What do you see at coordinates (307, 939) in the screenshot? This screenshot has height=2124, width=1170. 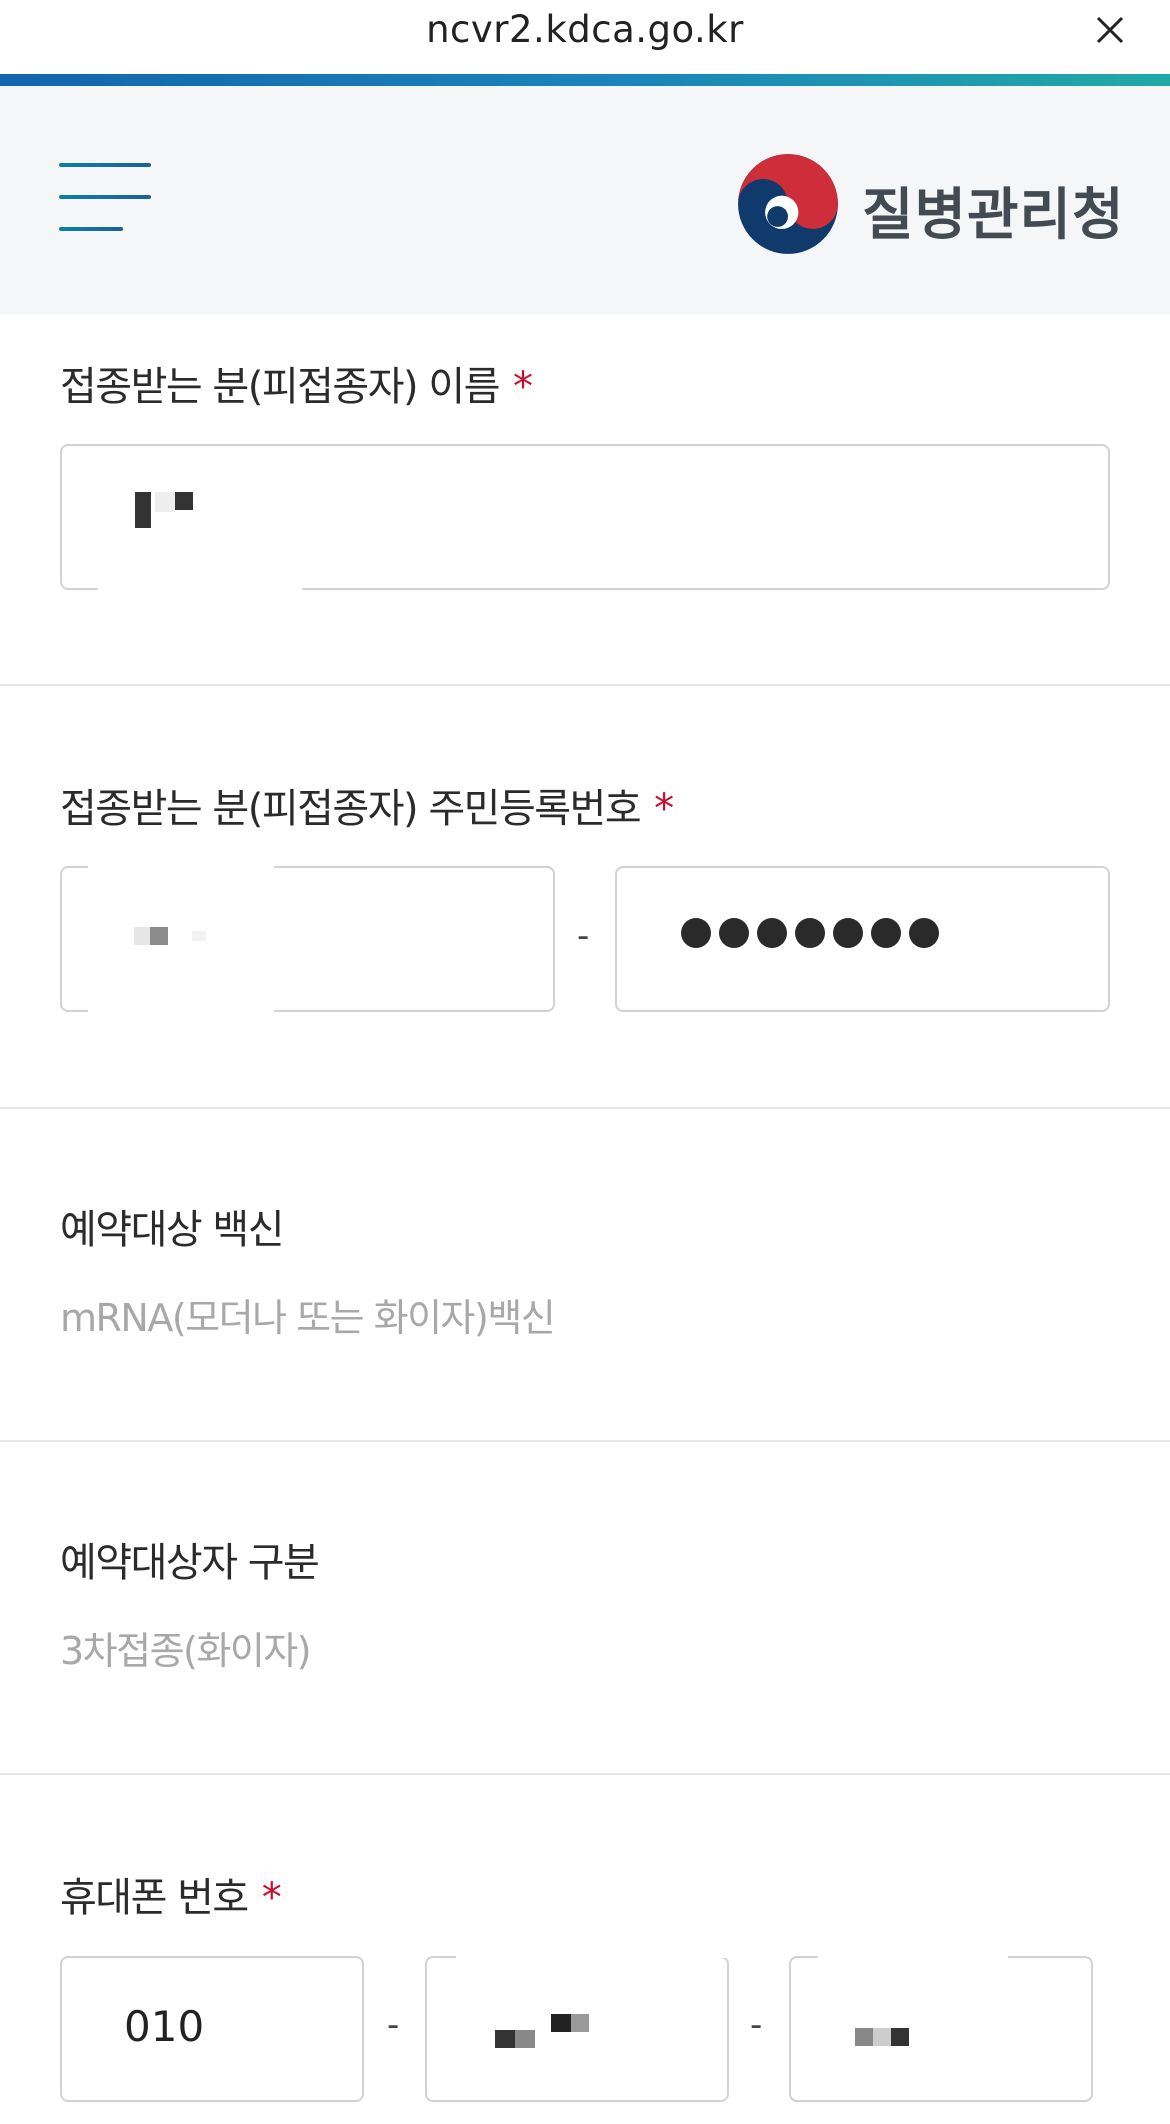 I see `rrn-front-input` at bounding box center [307, 939].